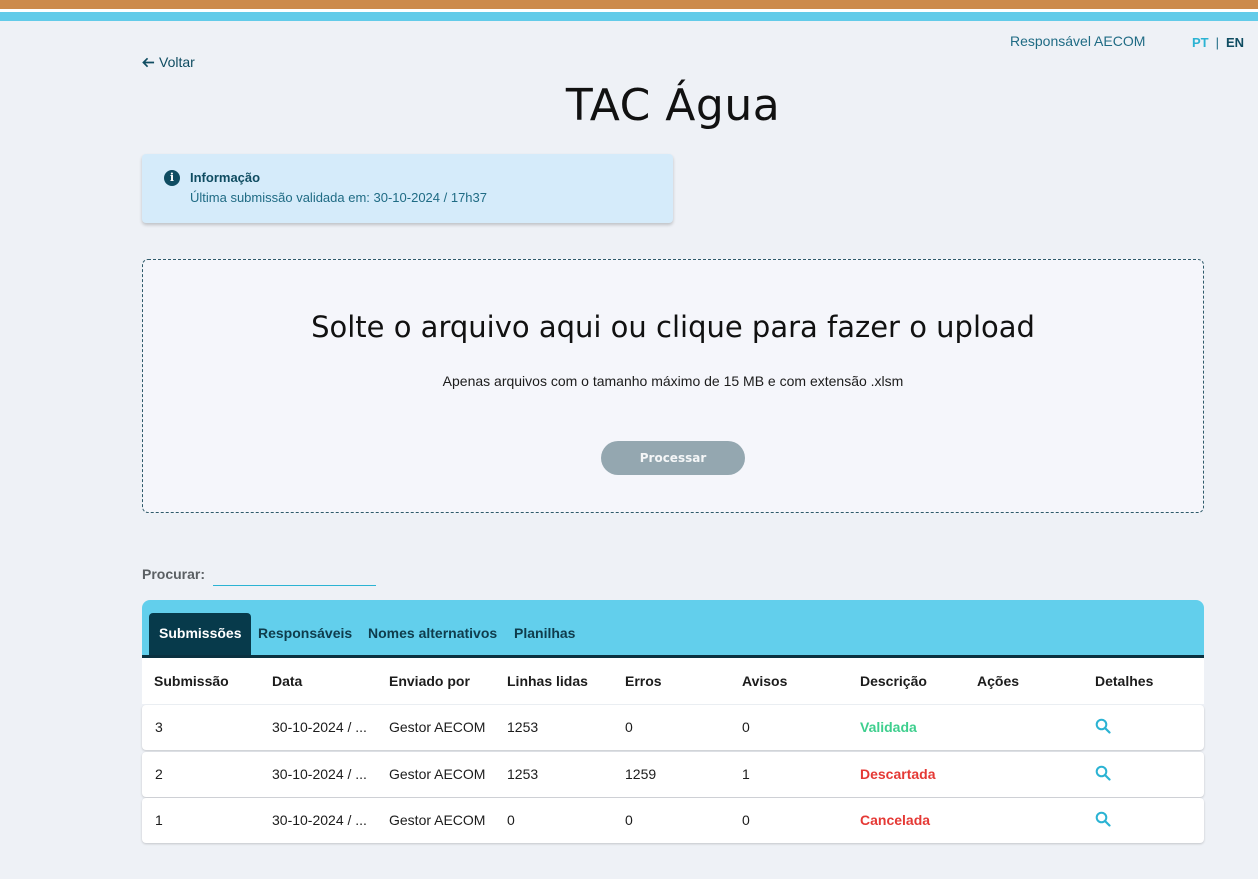  What do you see at coordinates (432, 634) in the screenshot?
I see `tab-alternative-names: Nomes alternativos` at bounding box center [432, 634].